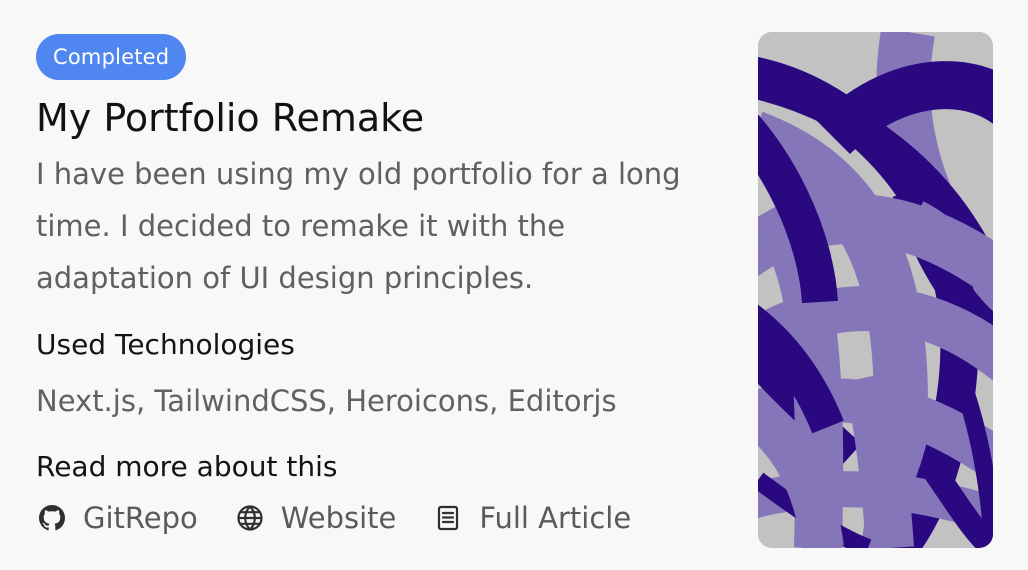 The height and width of the screenshot is (570, 1028). What do you see at coordinates (338, 518) in the screenshot?
I see `website-link-label: Website` at bounding box center [338, 518].